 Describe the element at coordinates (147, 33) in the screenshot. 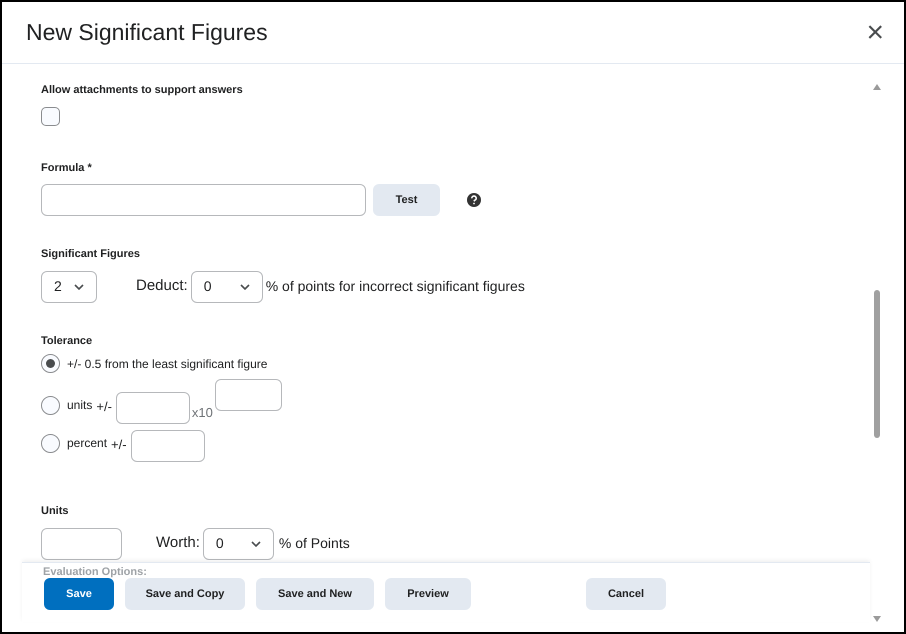

I see `dialog-title: New Significant Figures` at that location.